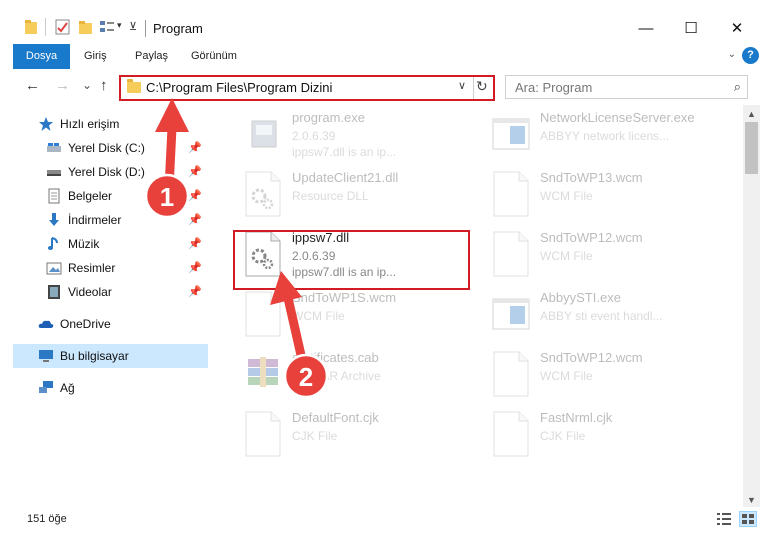  What do you see at coordinates (85, 324) in the screenshot?
I see `sidebar-item-label: OneDrive` at bounding box center [85, 324].